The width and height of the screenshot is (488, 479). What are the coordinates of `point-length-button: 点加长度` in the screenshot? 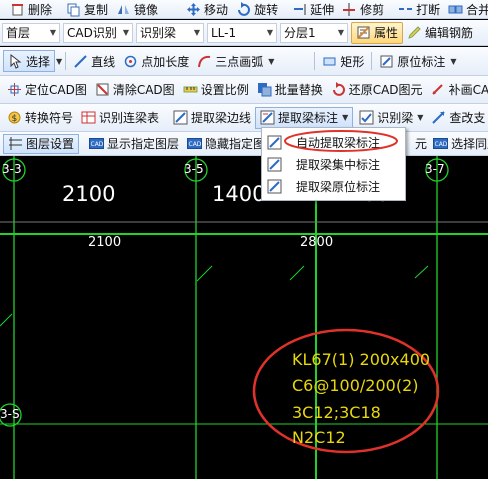 It's located at (156, 61).